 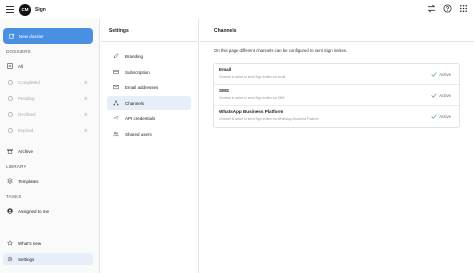 What do you see at coordinates (225, 69) in the screenshot?
I see `channel-name: Email` at bounding box center [225, 69].